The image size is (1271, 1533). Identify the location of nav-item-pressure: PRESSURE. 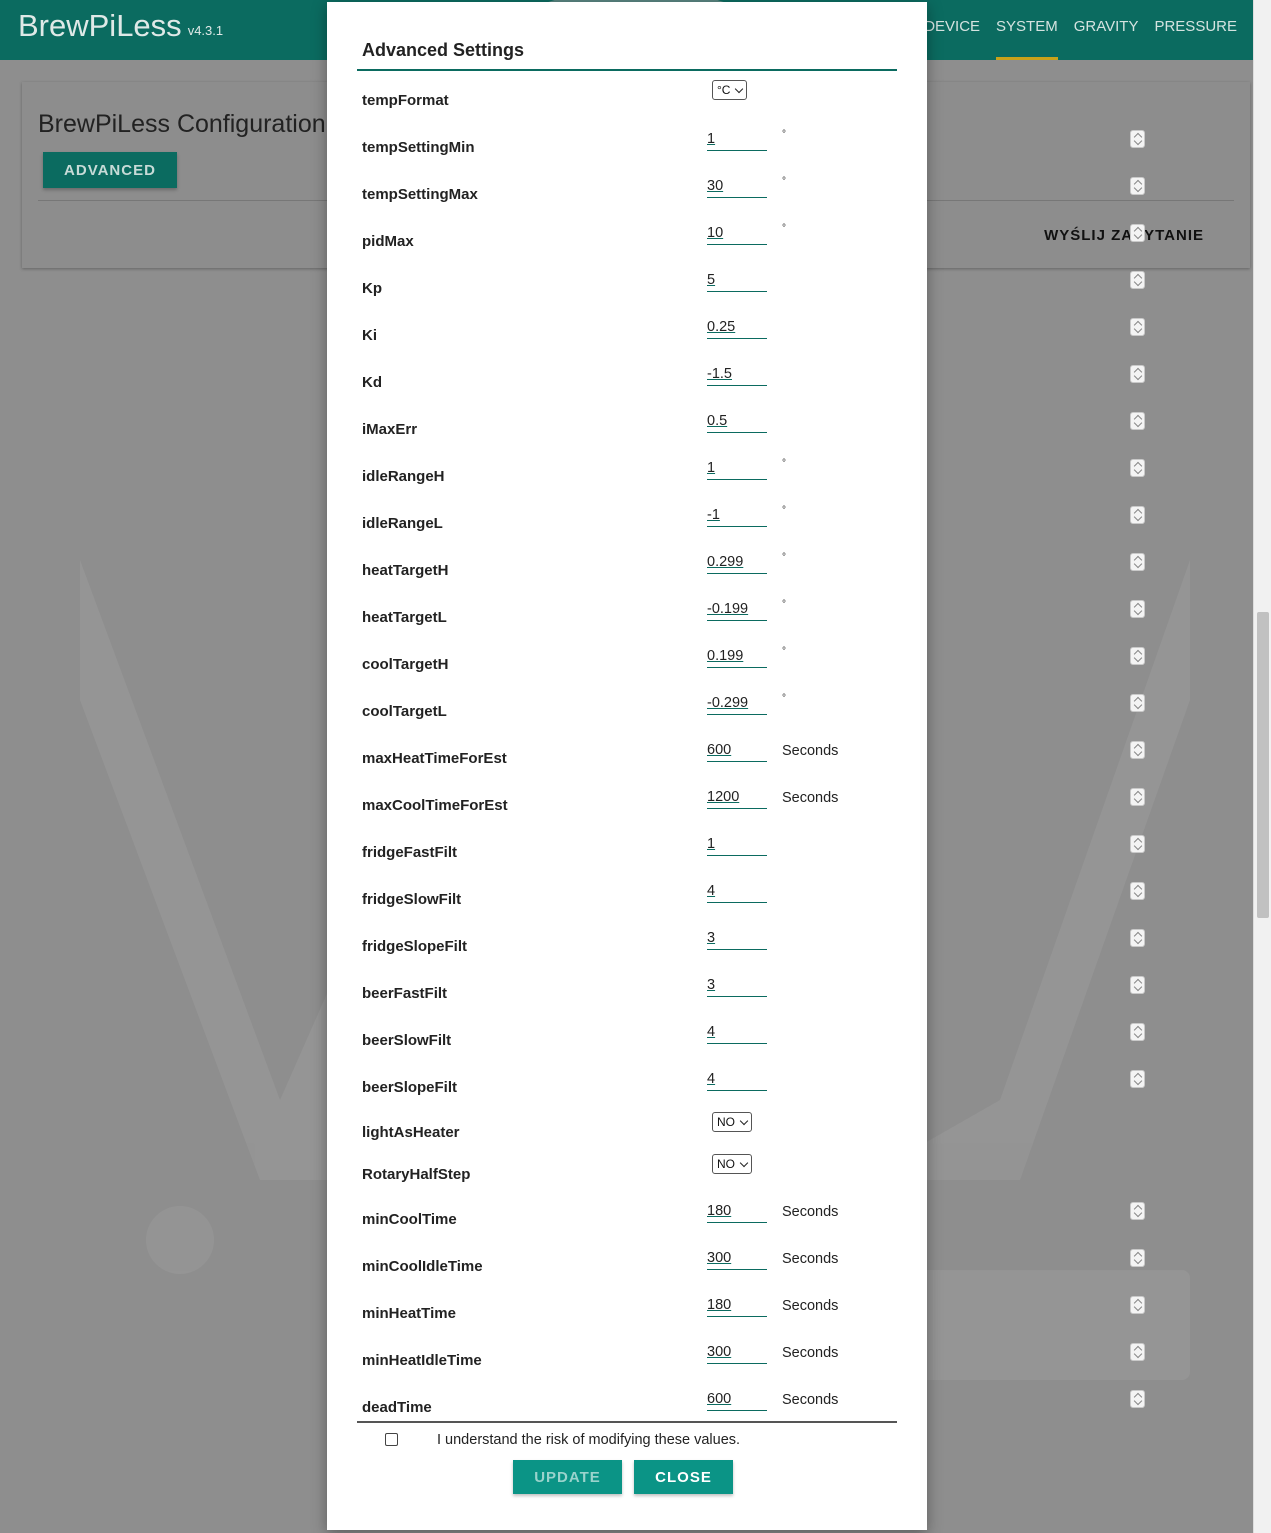
(1195, 39).